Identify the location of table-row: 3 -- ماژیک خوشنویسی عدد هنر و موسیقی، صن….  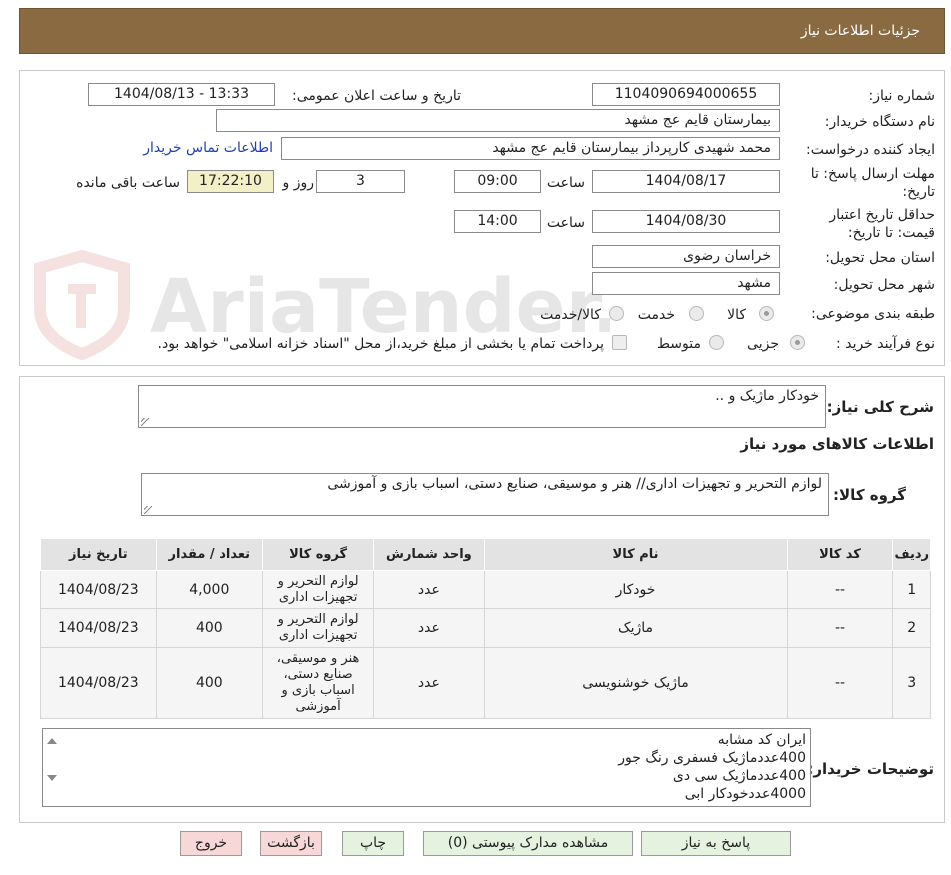
(485, 683).